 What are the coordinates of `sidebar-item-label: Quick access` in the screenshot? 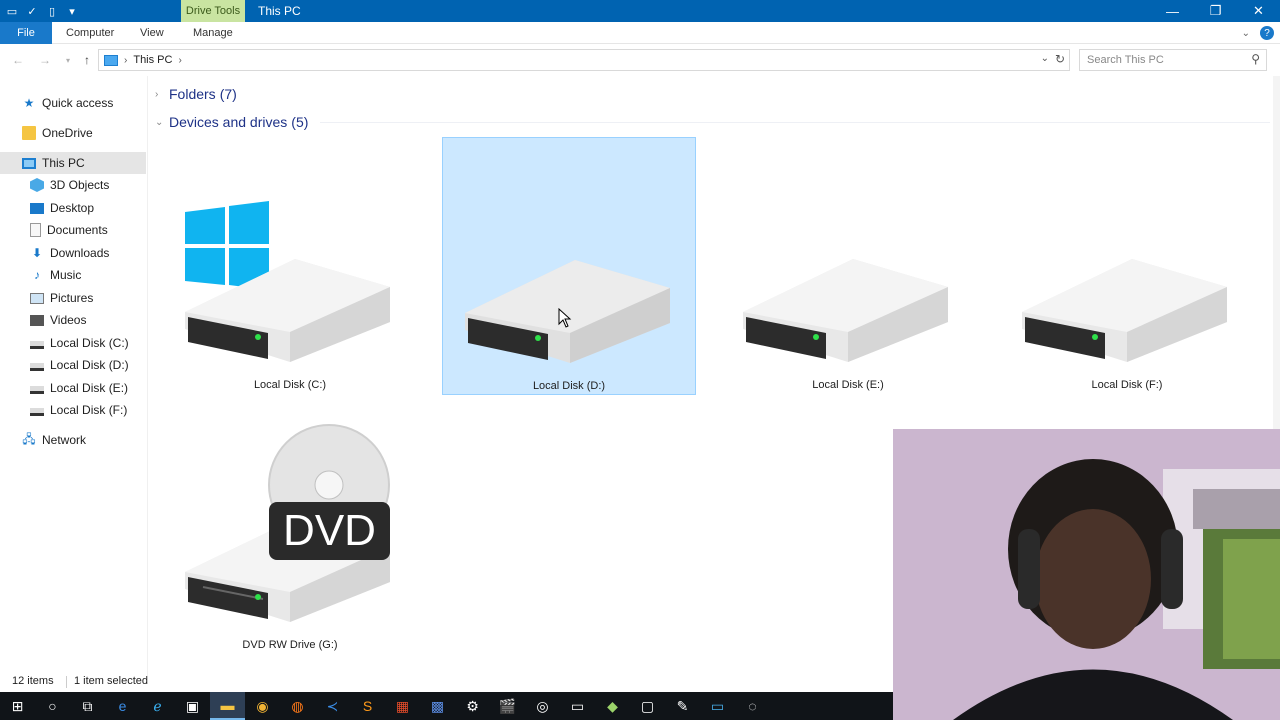 It's located at (78, 103).